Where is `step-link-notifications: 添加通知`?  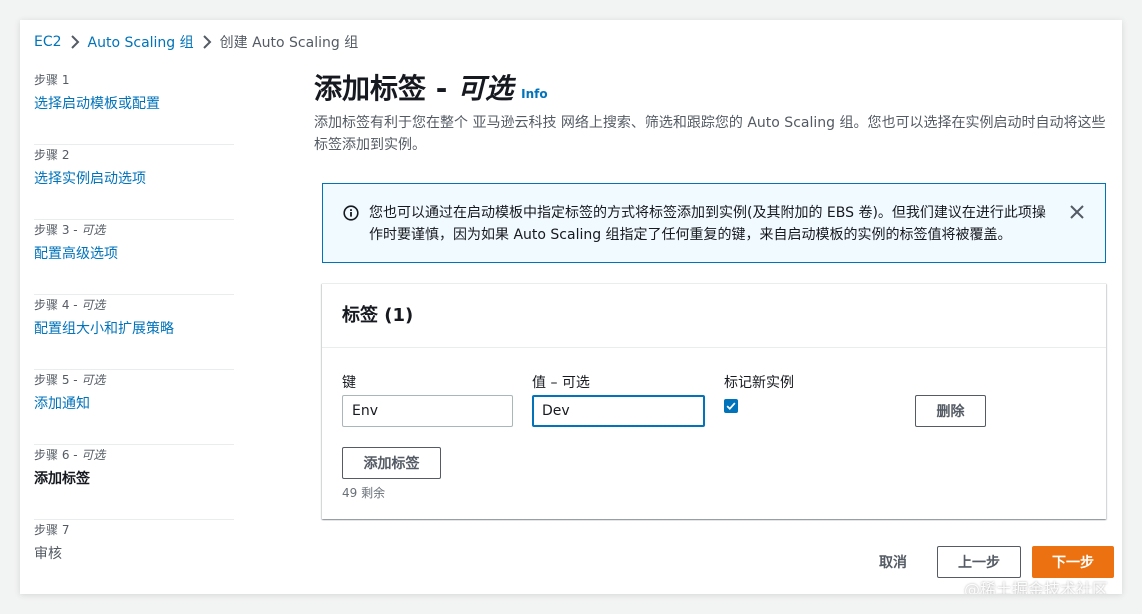 step-link-notifications: 添加通知 is located at coordinates (134, 404).